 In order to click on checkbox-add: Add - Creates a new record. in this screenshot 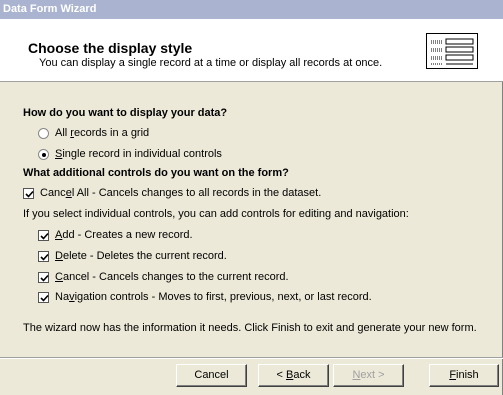, I will do `click(115, 235)`.